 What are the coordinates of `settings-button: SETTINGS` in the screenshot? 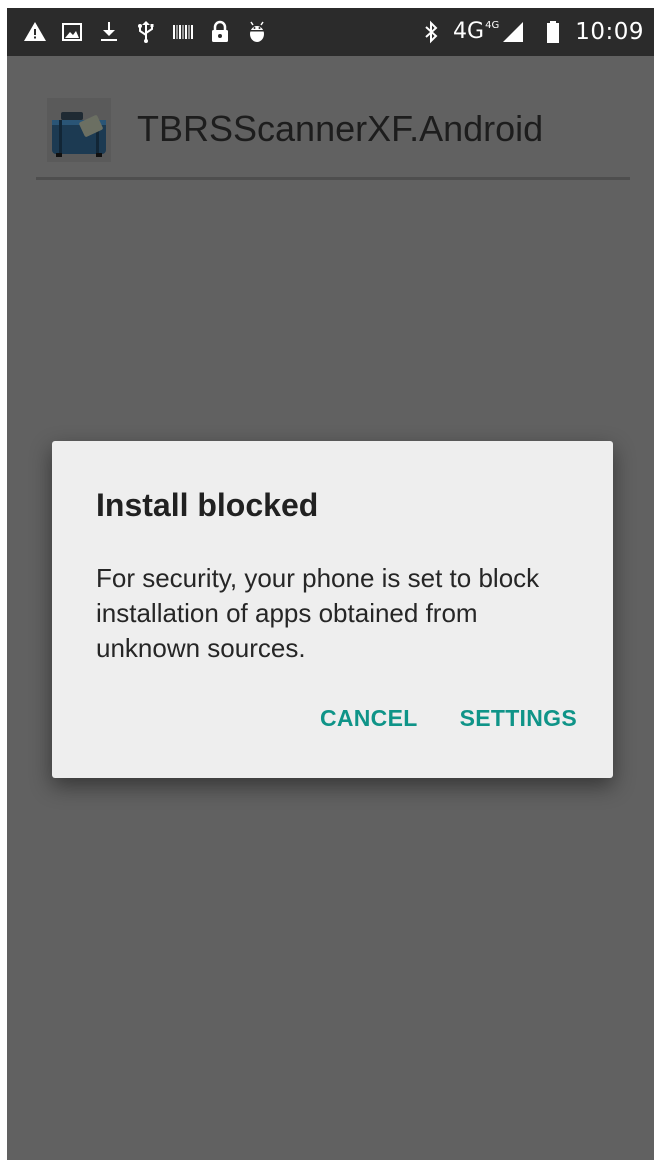 It's located at (518, 718).